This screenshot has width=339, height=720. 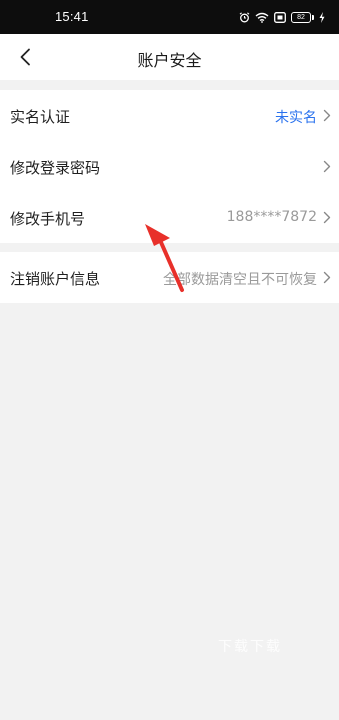 What do you see at coordinates (48, 219) in the screenshot?
I see `row-label: 修改手机号` at bounding box center [48, 219].